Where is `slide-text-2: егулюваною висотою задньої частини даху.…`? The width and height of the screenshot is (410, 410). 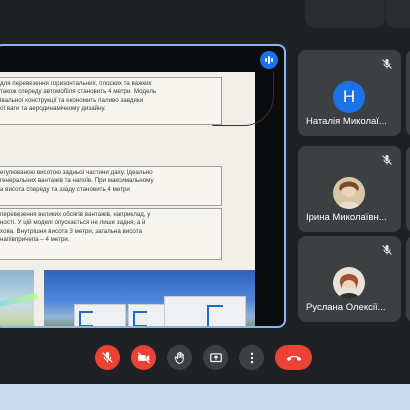
slide-text-2: егулюваною висотою задньої частини даху.… is located at coordinates (77, 181).